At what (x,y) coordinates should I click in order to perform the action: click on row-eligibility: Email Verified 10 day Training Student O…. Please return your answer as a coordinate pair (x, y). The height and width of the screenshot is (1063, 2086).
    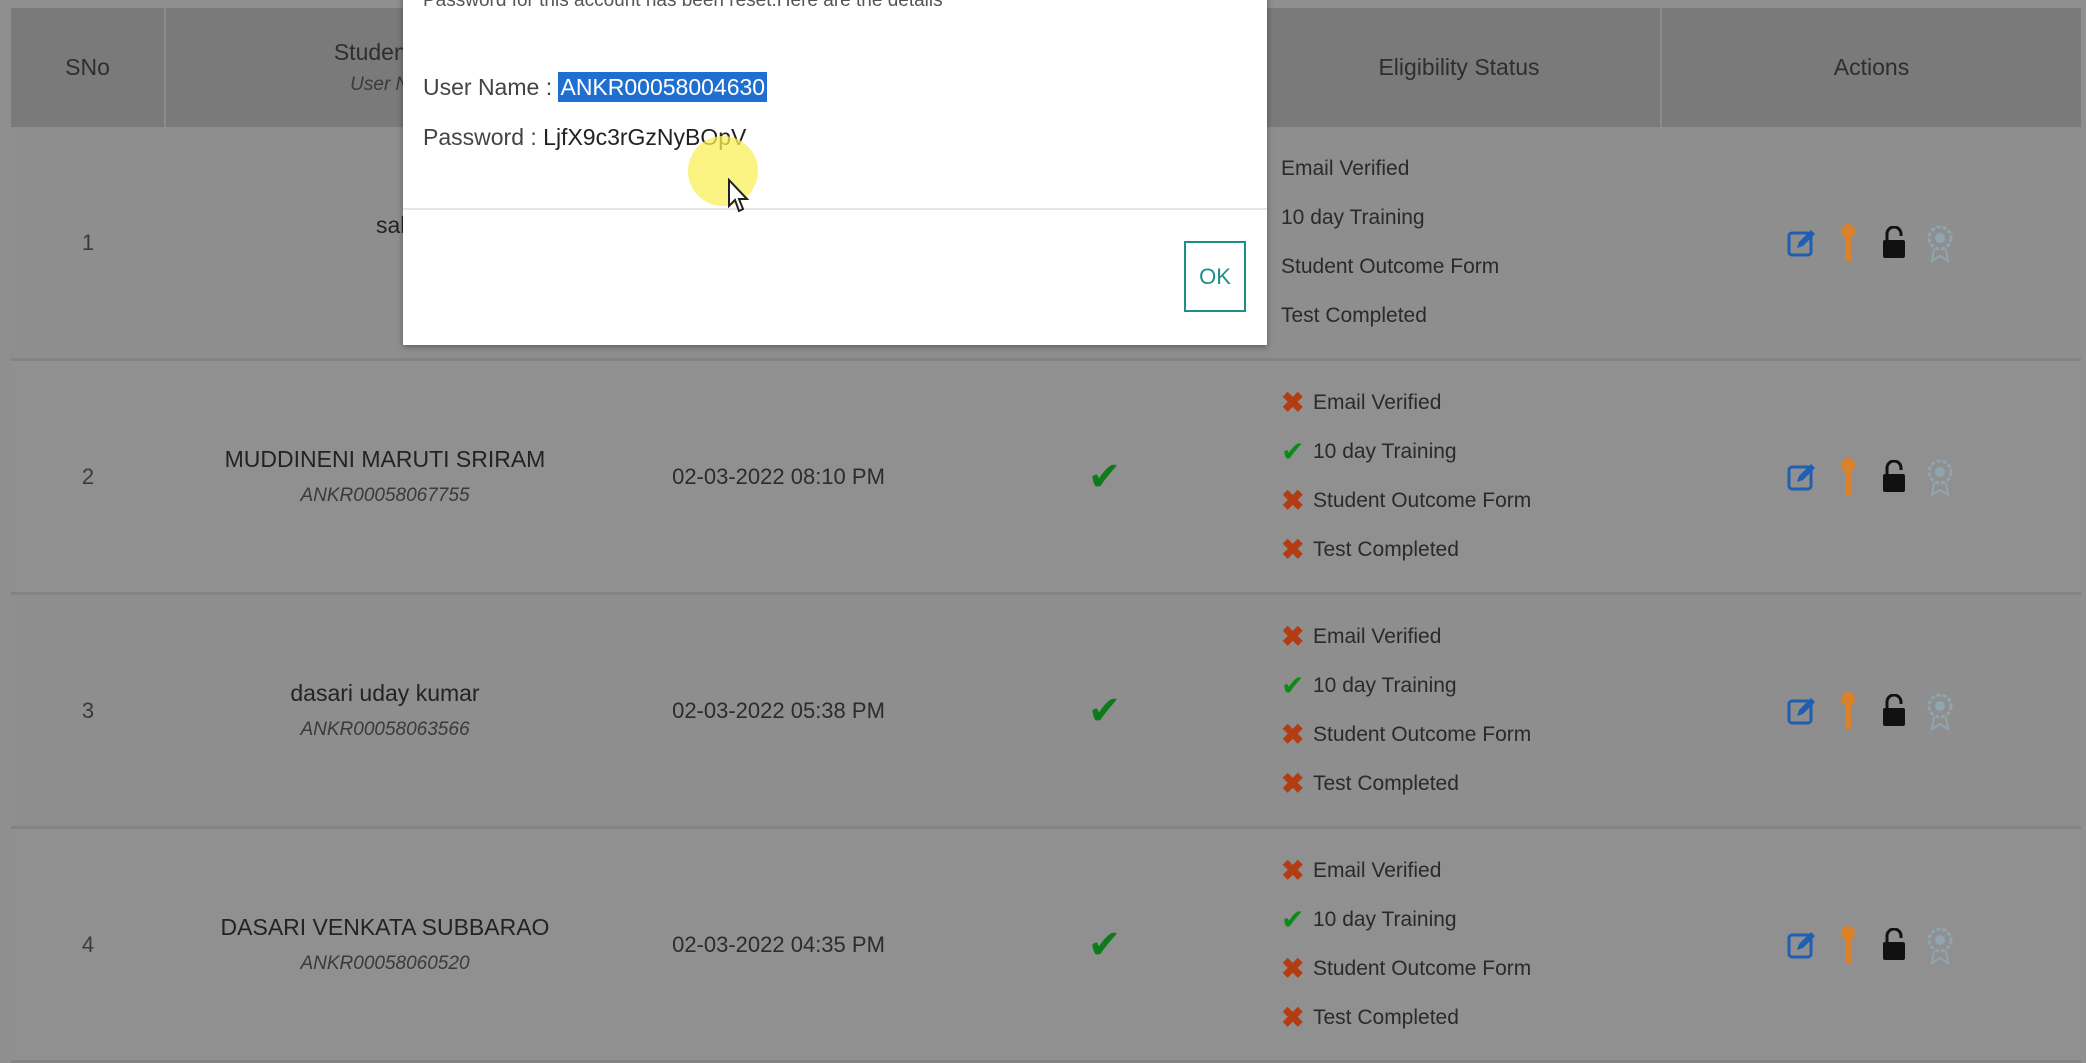
    Looking at the image, I should click on (1459, 244).